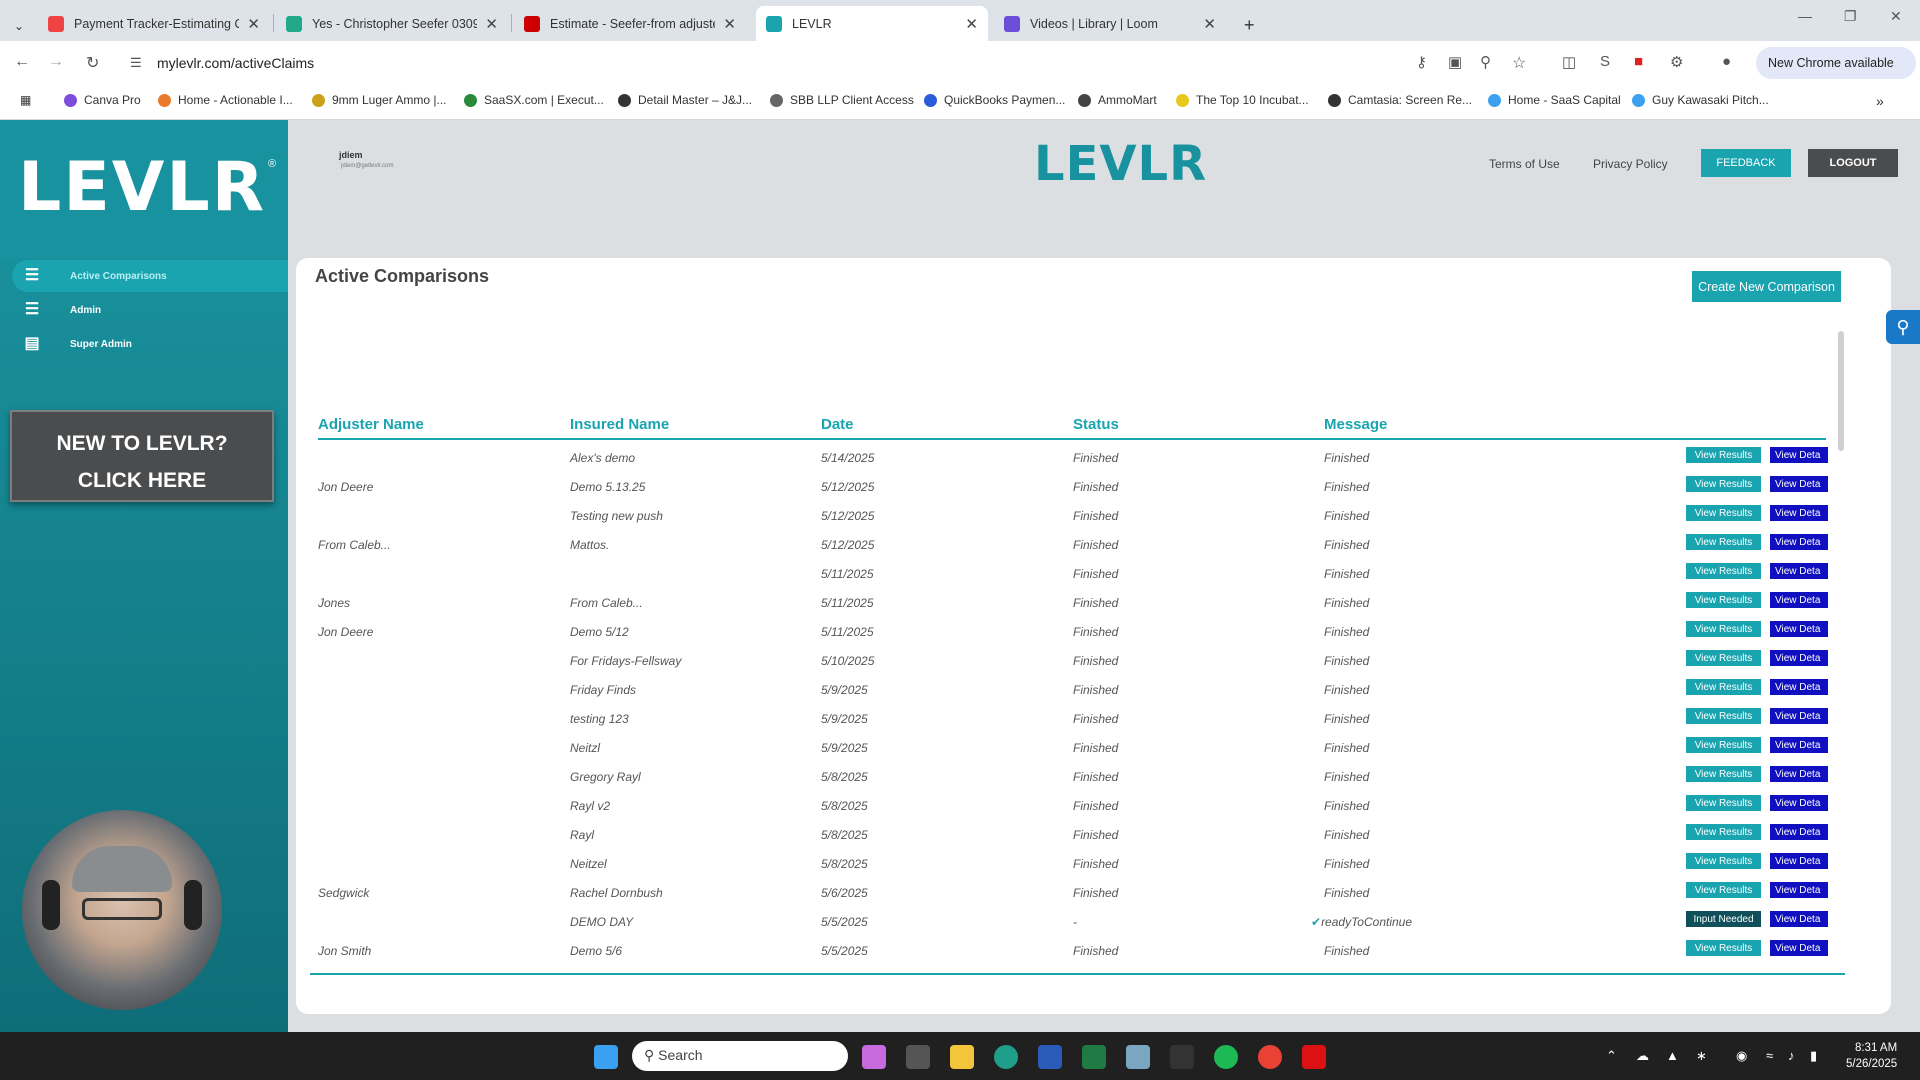 This screenshot has height=1080, width=1920. I want to click on site-info-icon: ☰, so click(136, 63).